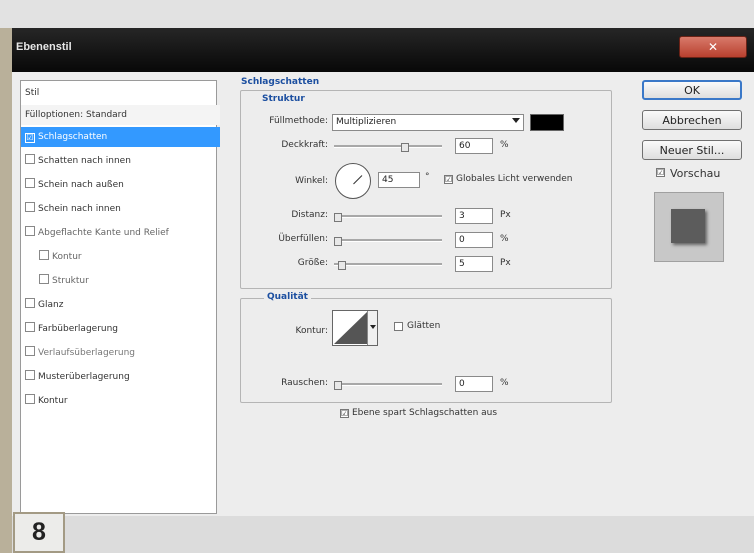 The width and height of the screenshot is (754, 553). What do you see at coordinates (304, 145) in the screenshot?
I see `opacity-label: Deckkraft:` at bounding box center [304, 145].